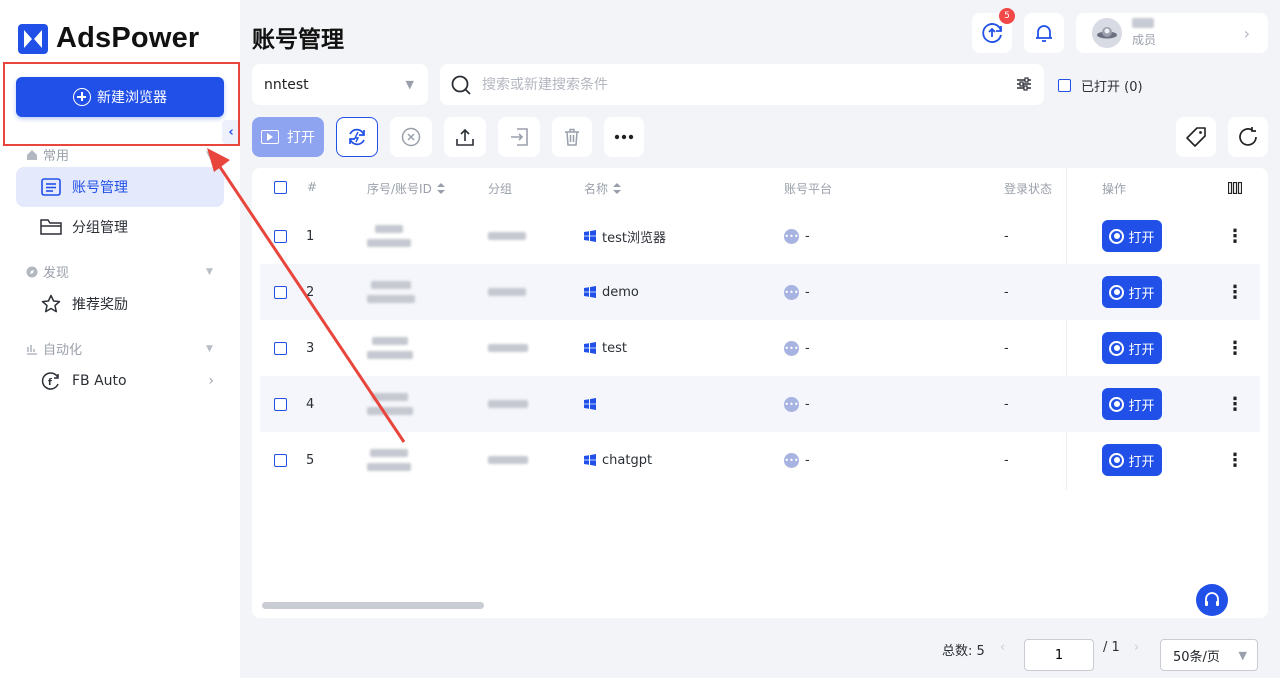  What do you see at coordinates (1100, 85) in the screenshot?
I see `opened-filter-checkbox: 已打开 (0)` at bounding box center [1100, 85].